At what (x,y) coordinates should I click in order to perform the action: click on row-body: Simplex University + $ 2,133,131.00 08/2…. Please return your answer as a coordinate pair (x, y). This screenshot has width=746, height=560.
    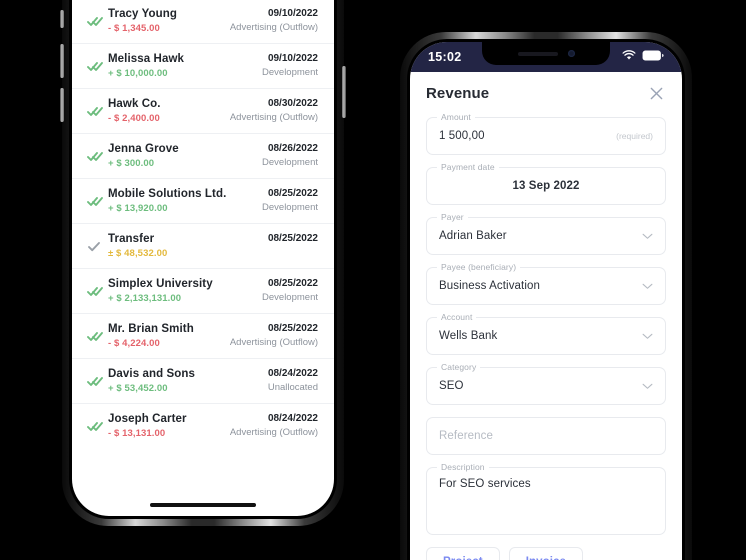
    Looking at the image, I should click on (213, 291).